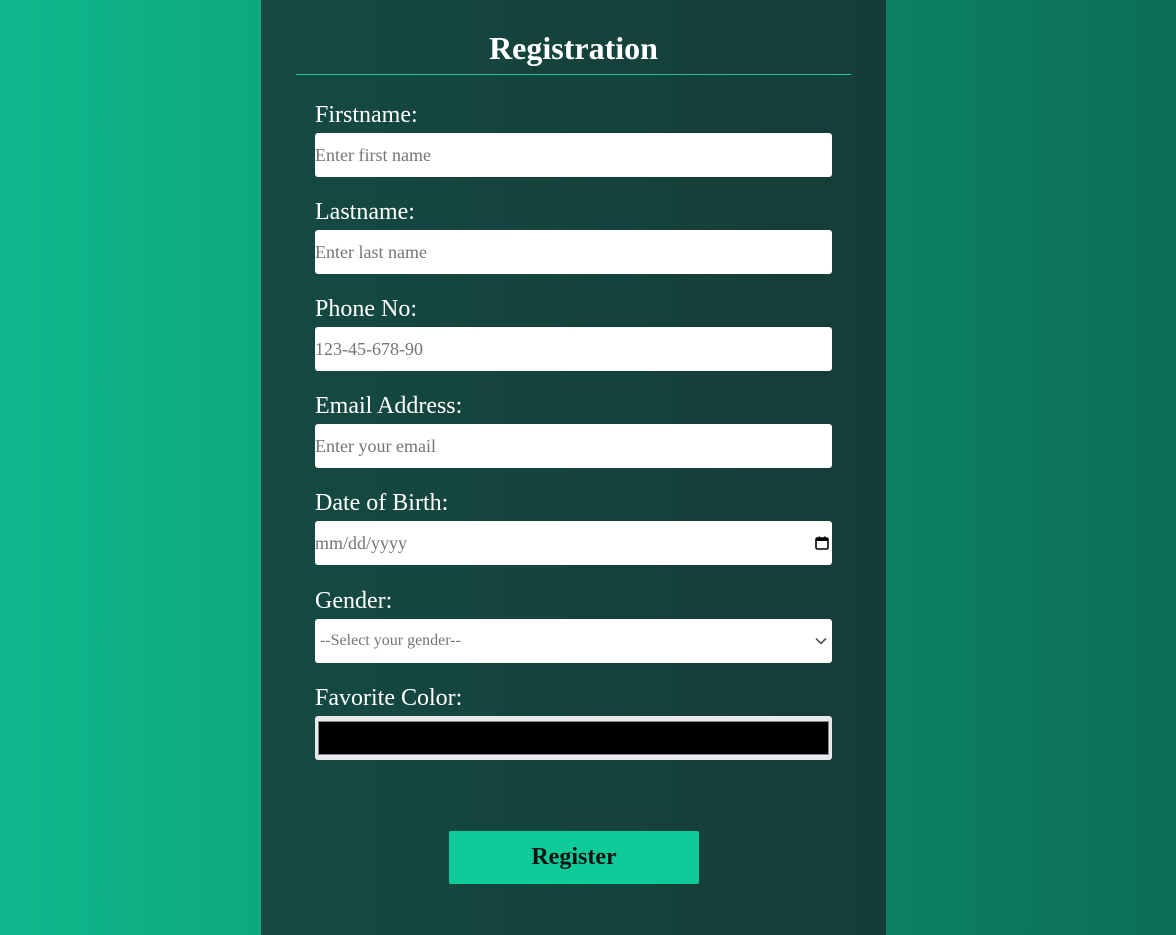 The height and width of the screenshot is (935, 1176). I want to click on lastname-field: Lastname:, so click(573, 236).